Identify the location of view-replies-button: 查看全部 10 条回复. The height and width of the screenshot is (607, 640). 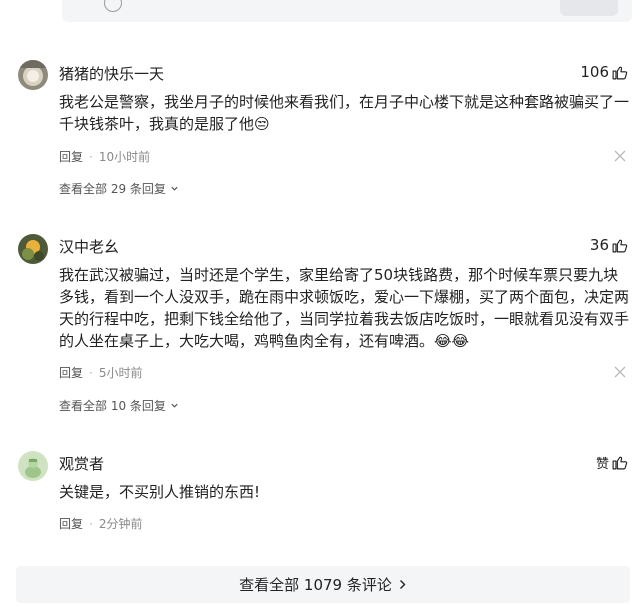
(119, 405).